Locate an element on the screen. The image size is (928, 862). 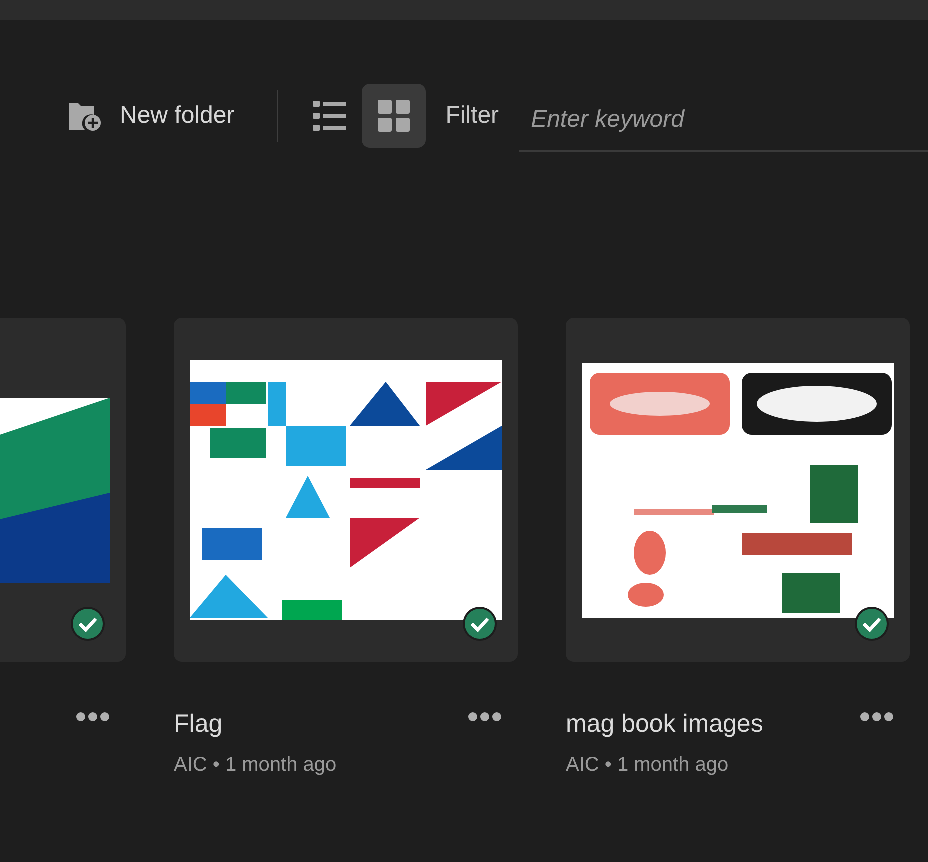
folder-plus-icon is located at coordinates (85, 116).